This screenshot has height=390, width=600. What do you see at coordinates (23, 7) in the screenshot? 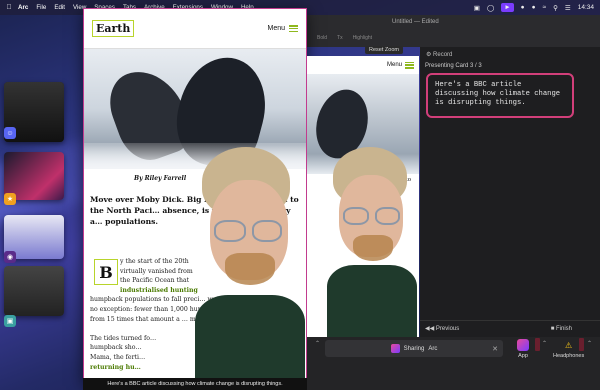
I see `menu-app-name: Arc` at bounding box center [23, 7].